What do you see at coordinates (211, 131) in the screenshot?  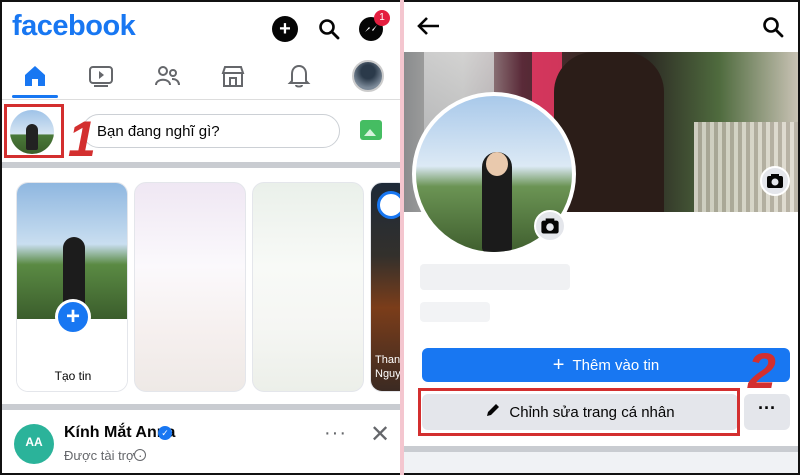 I see `composer-input: Bạn đang nghĩ gì?` at bounding box center [211, 131].